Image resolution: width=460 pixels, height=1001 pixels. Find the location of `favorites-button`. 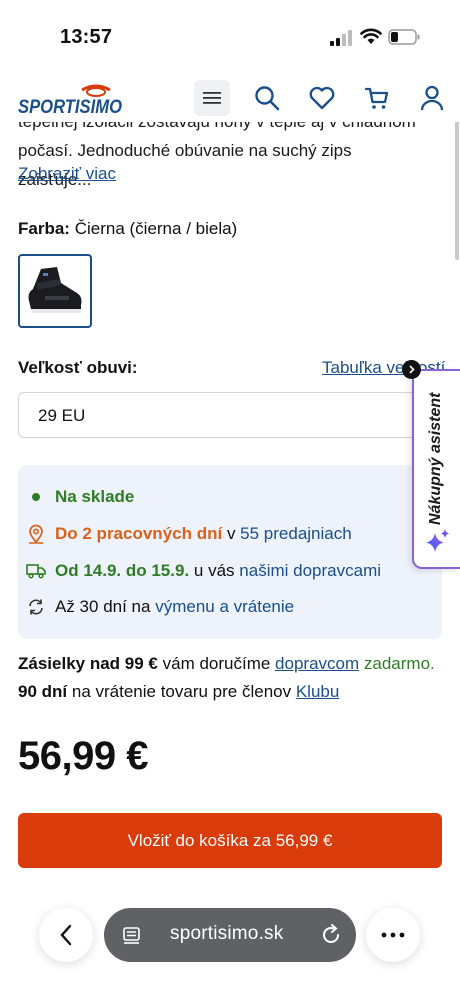

favorites-button is located at coordinates (322, 98).